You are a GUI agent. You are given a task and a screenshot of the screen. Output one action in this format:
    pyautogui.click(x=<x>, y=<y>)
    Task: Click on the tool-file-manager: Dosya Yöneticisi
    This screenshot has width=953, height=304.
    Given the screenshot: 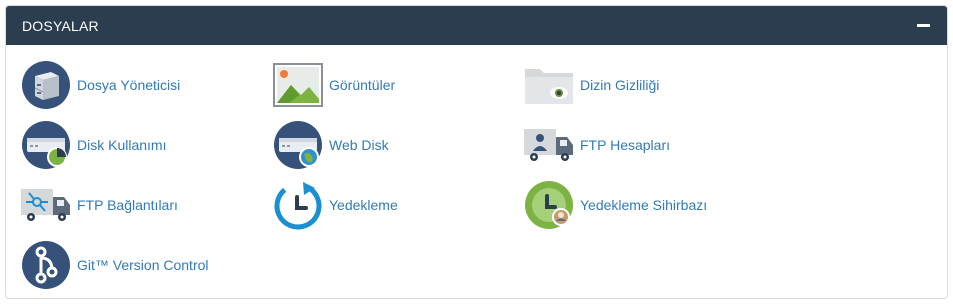 What is the action you would take?
    pyautogui.click(x=100, y=85)
    